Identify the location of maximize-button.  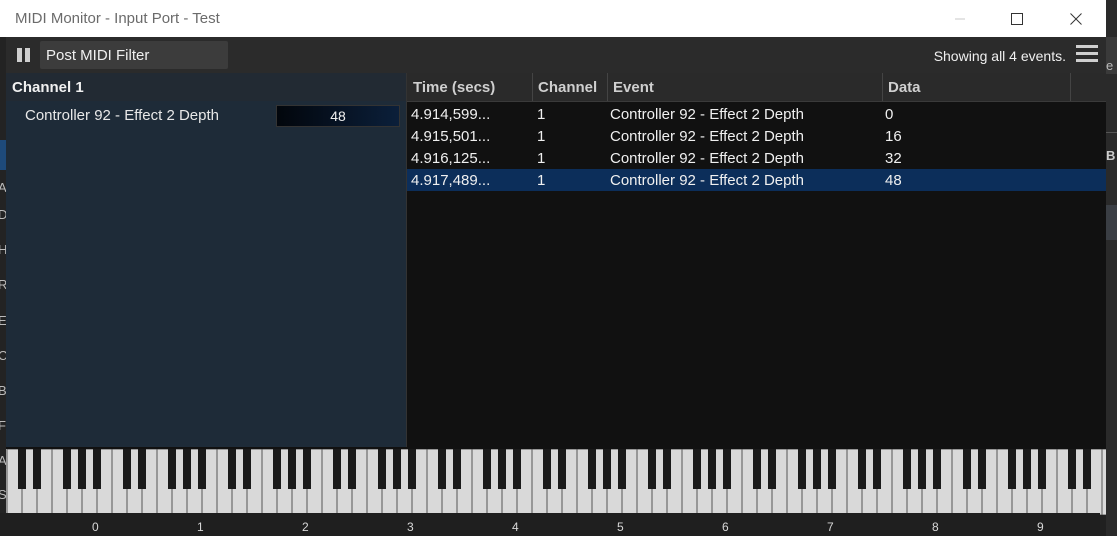
(1017, 18).